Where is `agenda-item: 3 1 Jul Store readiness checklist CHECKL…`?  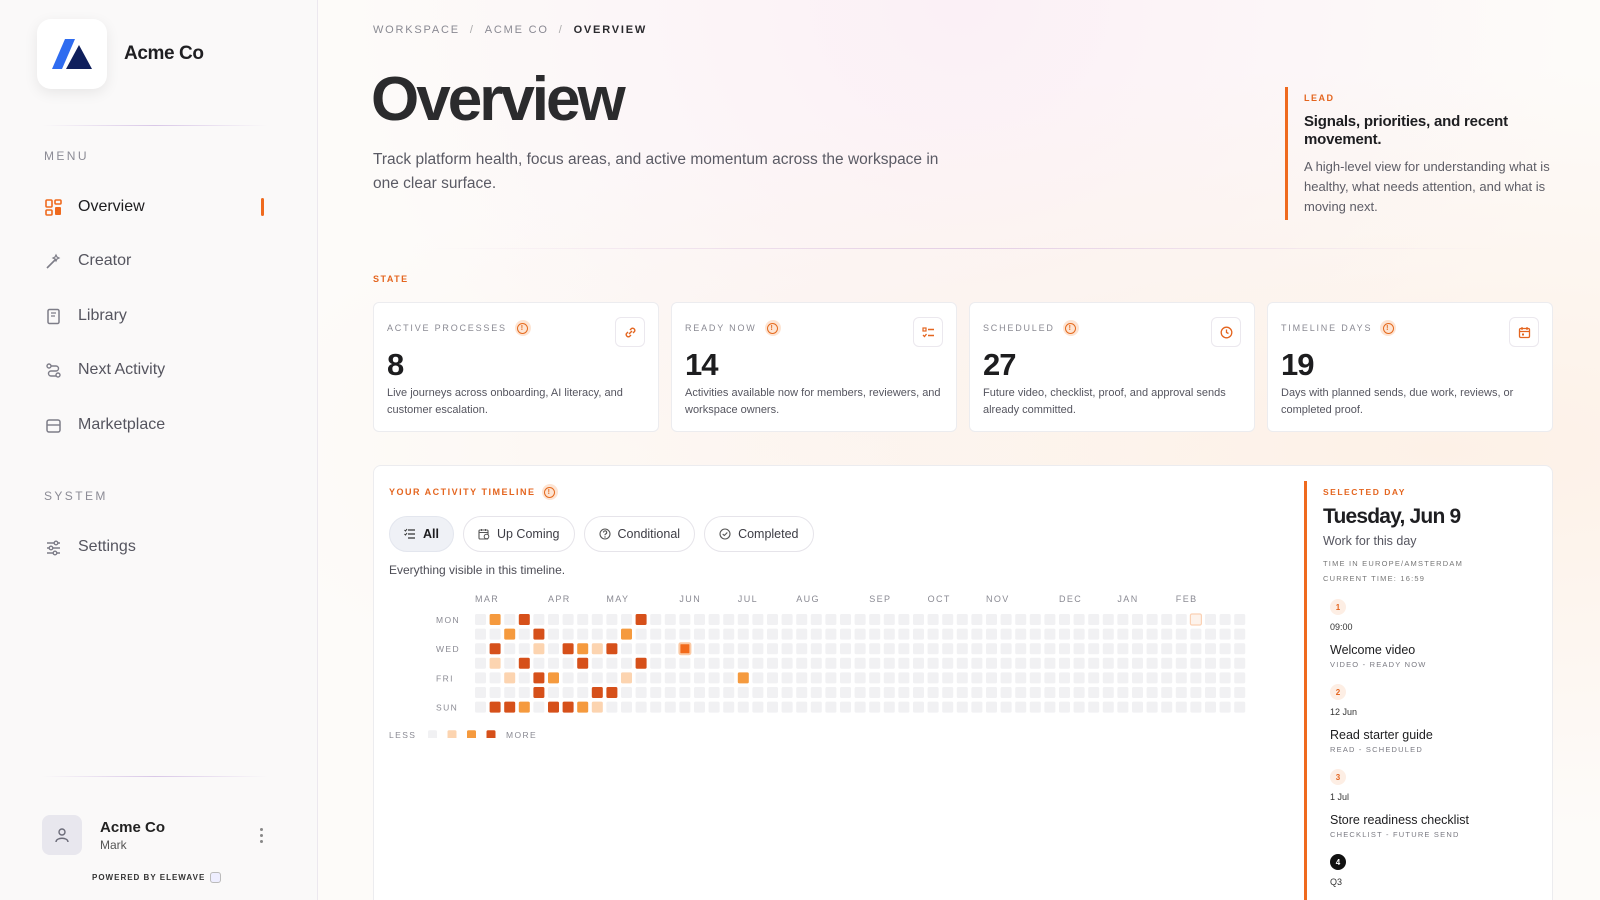
agenda-item: 3 1 Jul Store readiness checklist CHECKL… is located at coordinates (1430, 804).